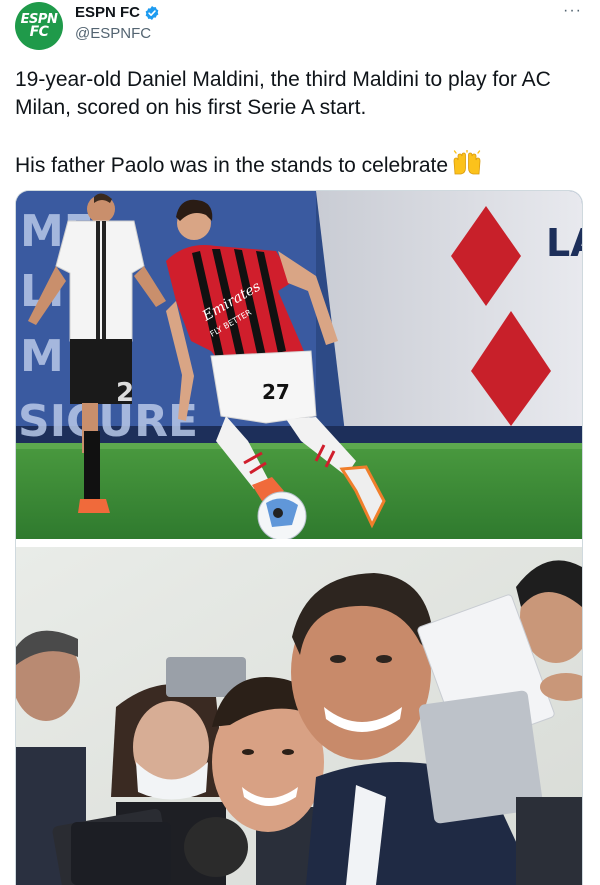 This screenshot has width=600, height=885. I want to click on avatar-text-line2: FC, so click(39, 32).